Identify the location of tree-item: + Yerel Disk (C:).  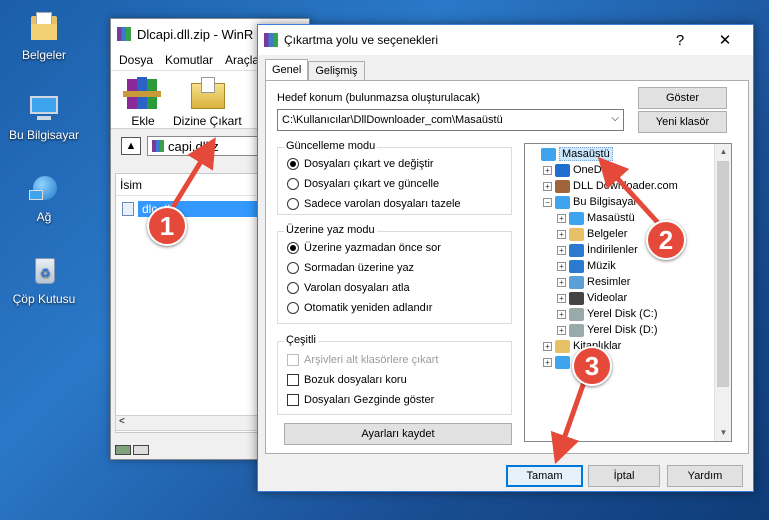
(607, 314).